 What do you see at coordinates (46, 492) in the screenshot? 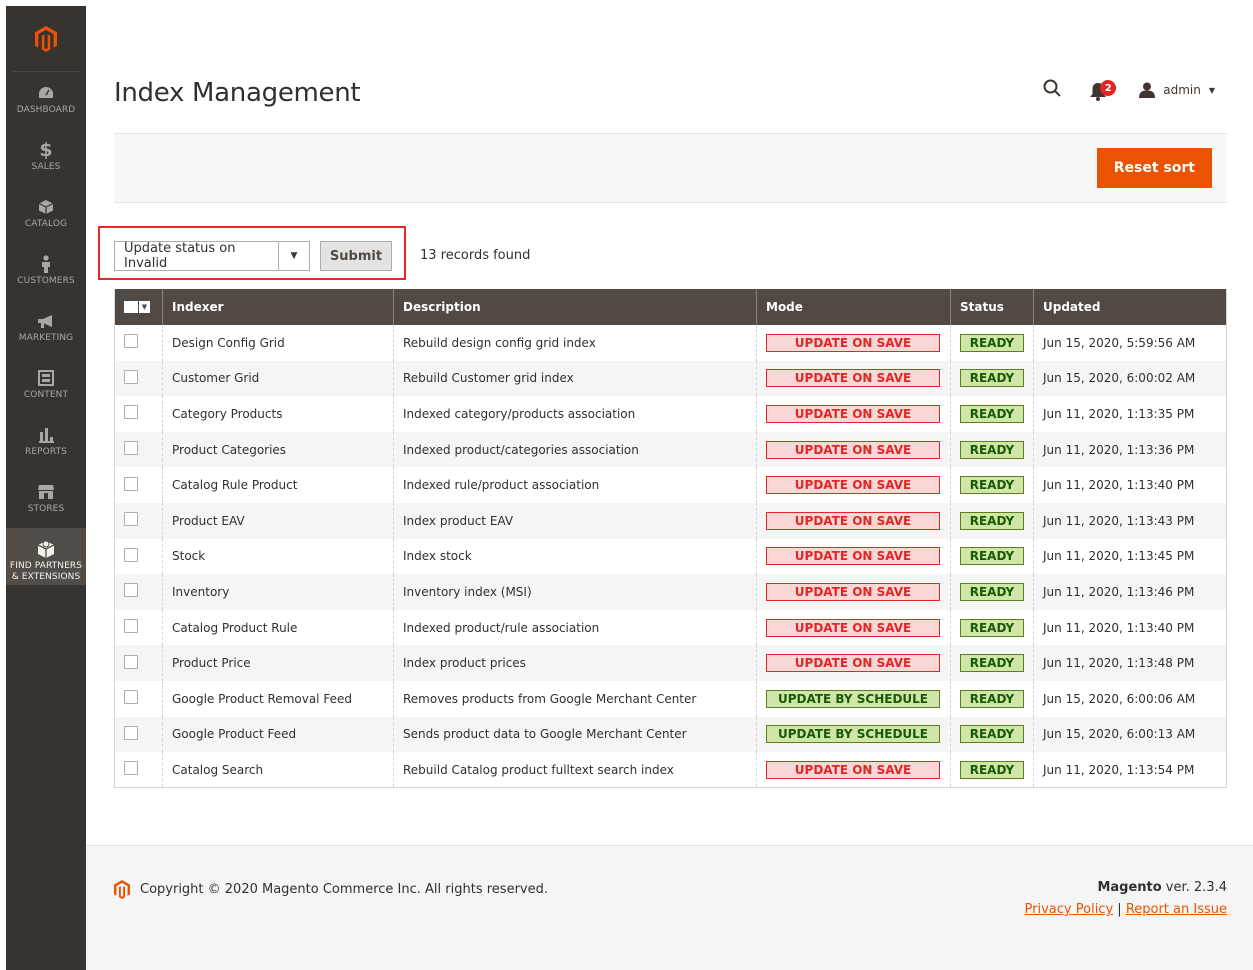
I see `store-icon` at bounding box center [46, 492].